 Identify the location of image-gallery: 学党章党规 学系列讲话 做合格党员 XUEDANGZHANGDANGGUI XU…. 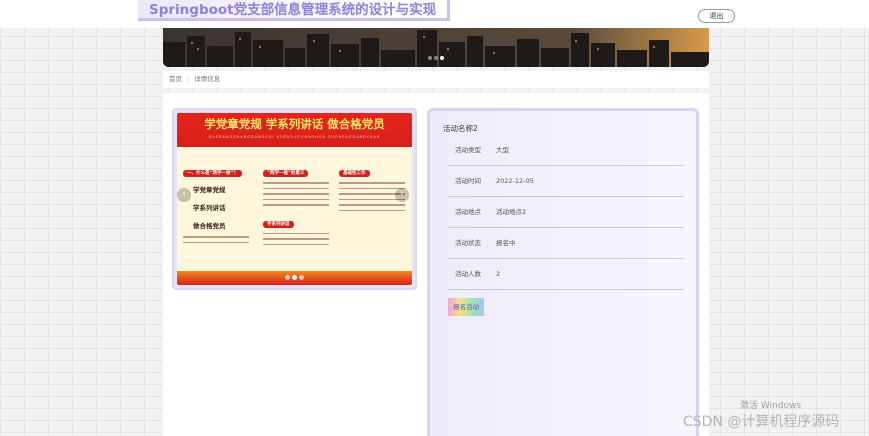
(294, 199).